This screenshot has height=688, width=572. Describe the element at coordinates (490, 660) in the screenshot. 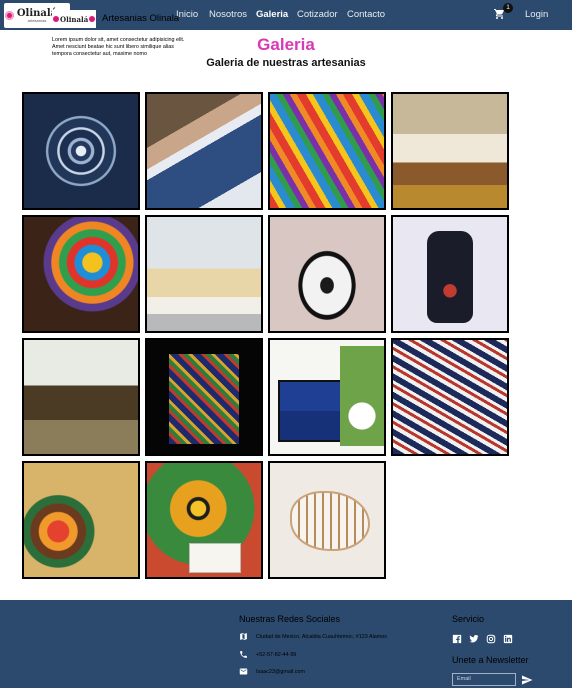

I see `newsletter-heading: Unete a Newsletter` at that location.